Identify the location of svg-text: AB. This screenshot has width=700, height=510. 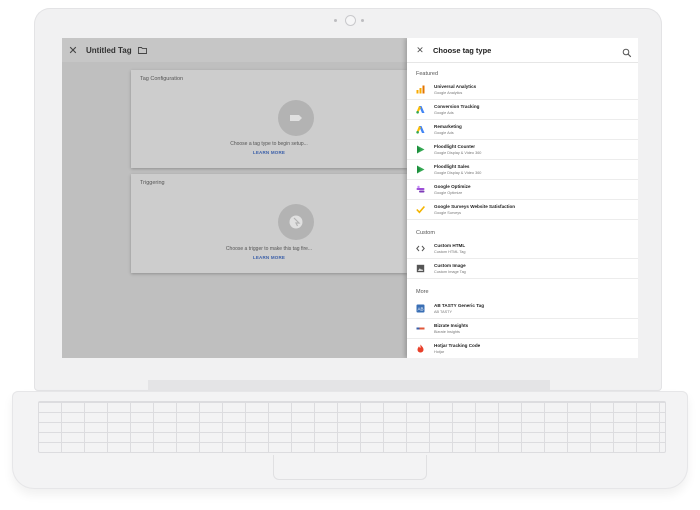
(420, 308).